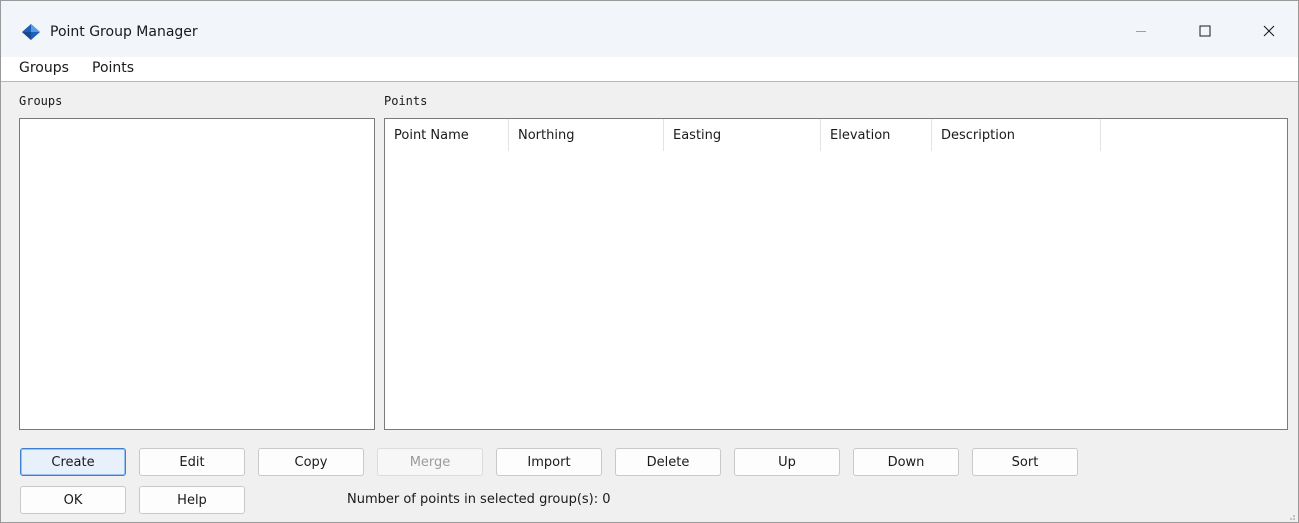 Image resolution: width=1299 pixels, height=523 pixels. I want to click on close-button, so click(1269, 33).